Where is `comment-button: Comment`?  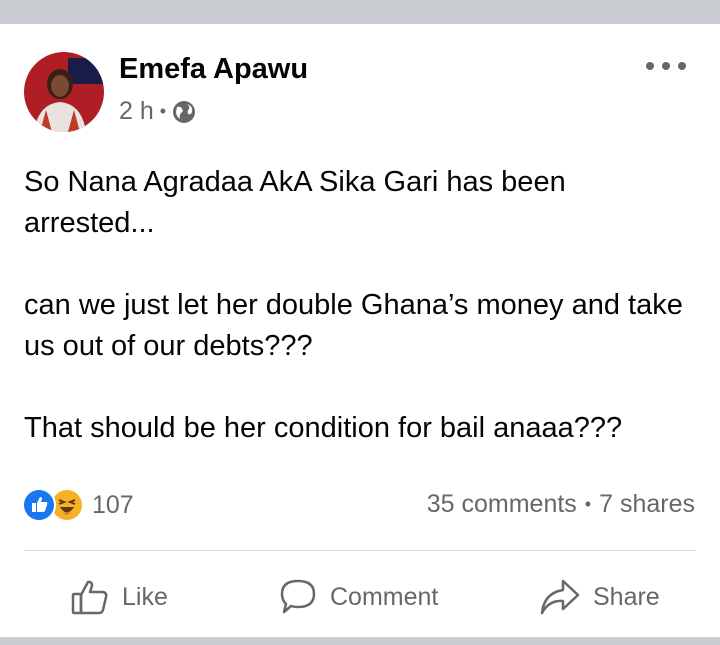
comment-button: Comment is located at coordinates (358, 597).